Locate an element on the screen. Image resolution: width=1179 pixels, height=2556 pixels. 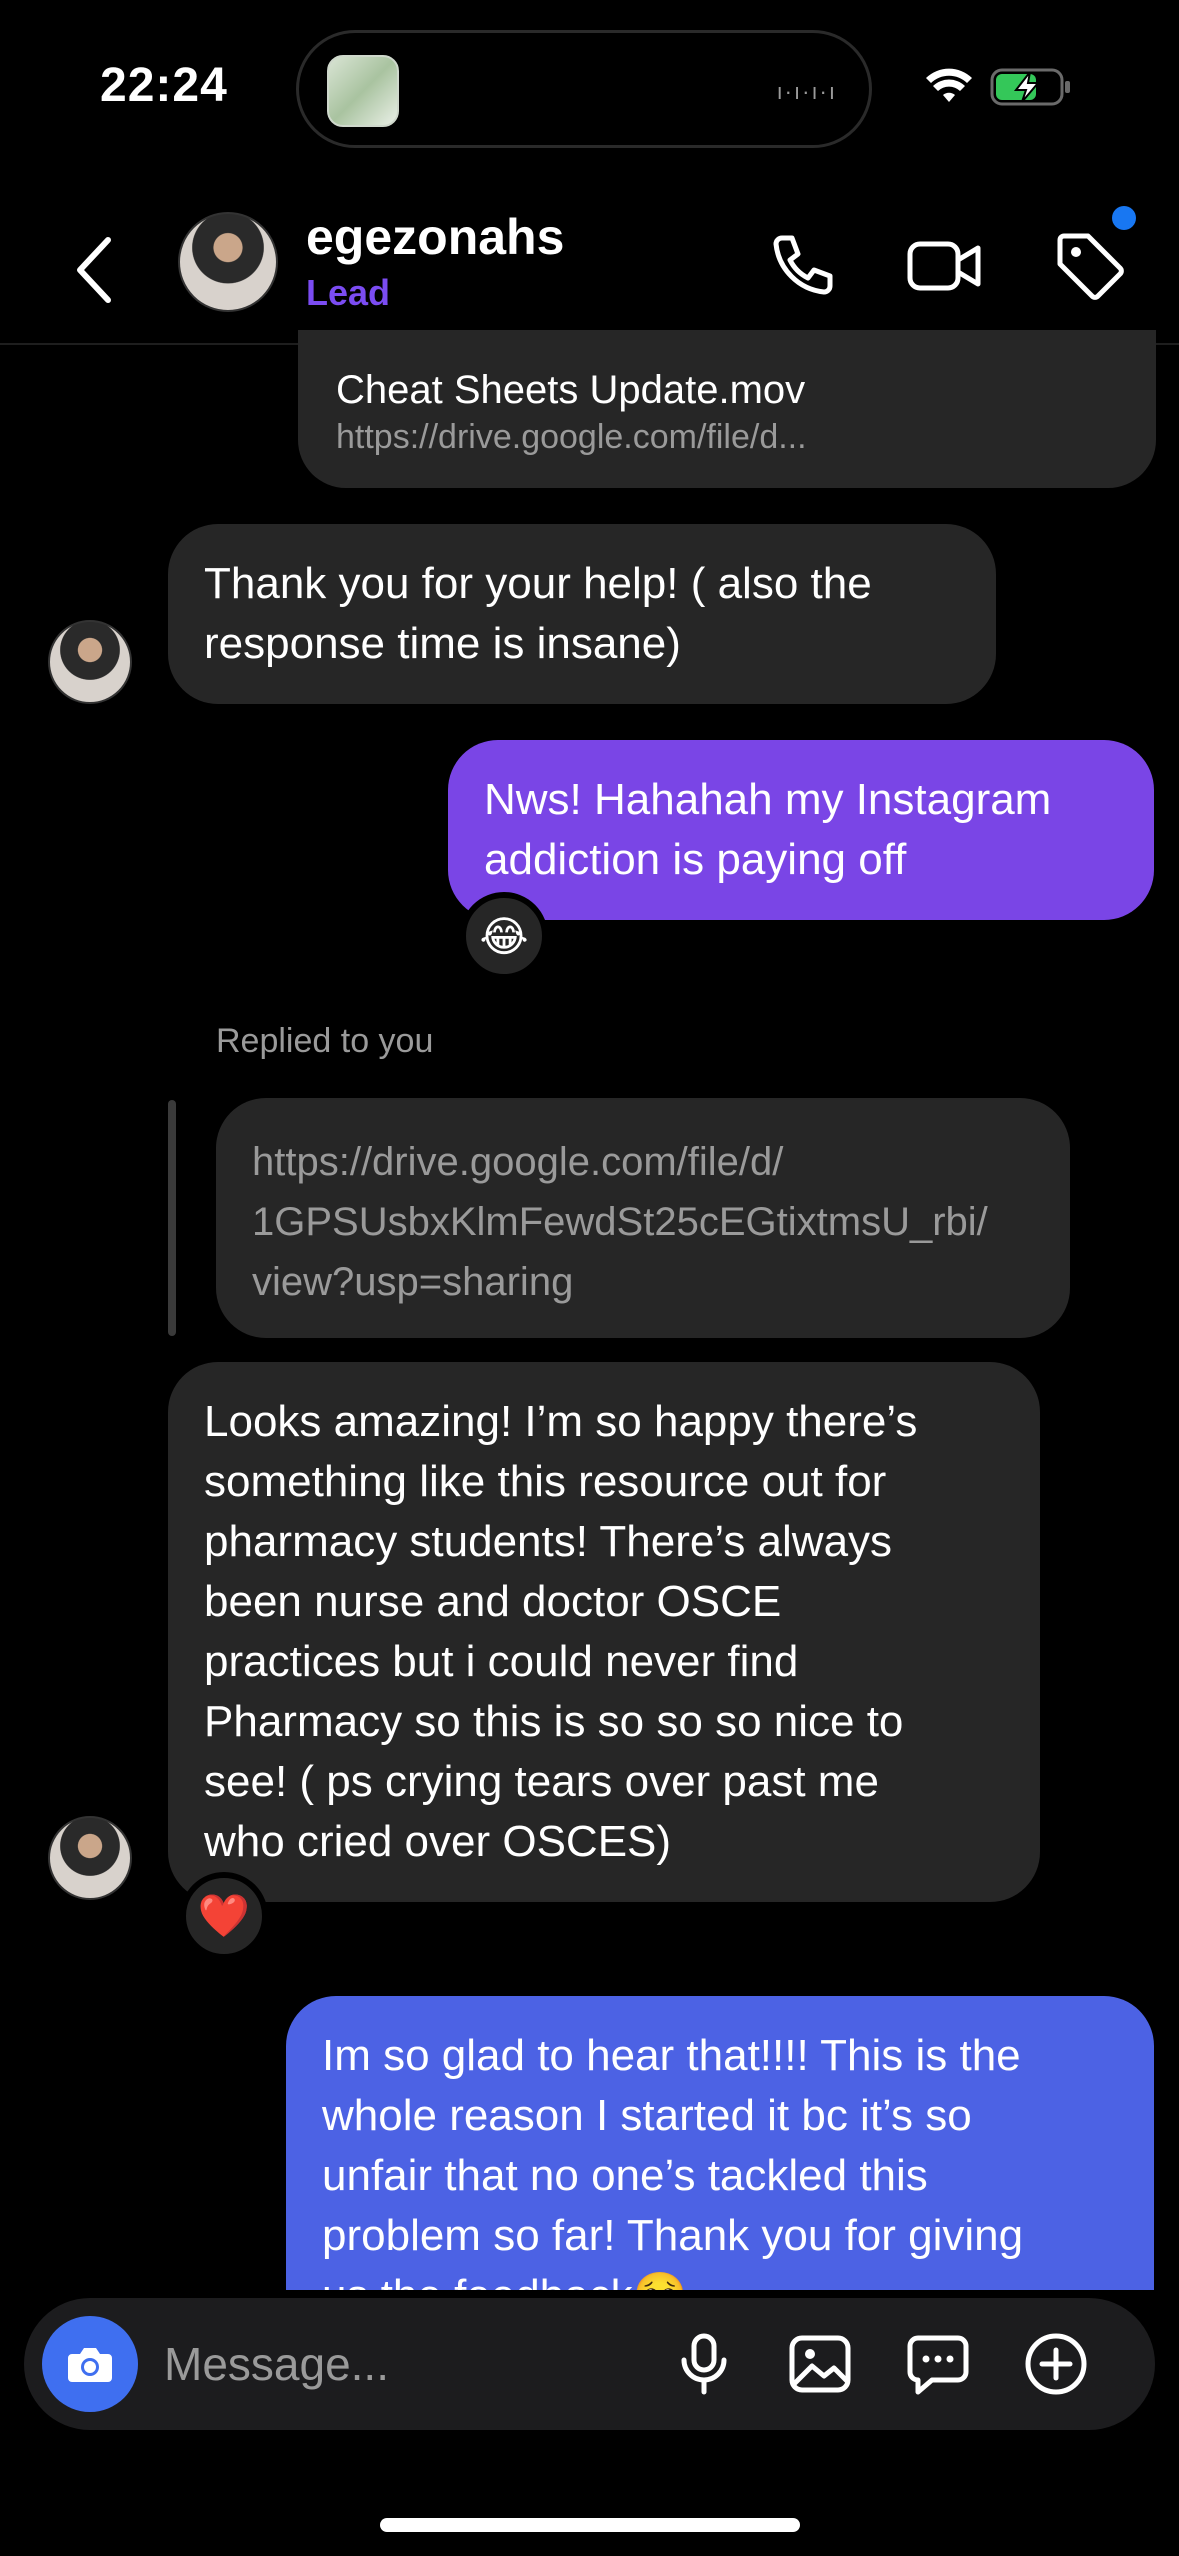
reply-indicator-bar is located at coordinates (172, 1218).